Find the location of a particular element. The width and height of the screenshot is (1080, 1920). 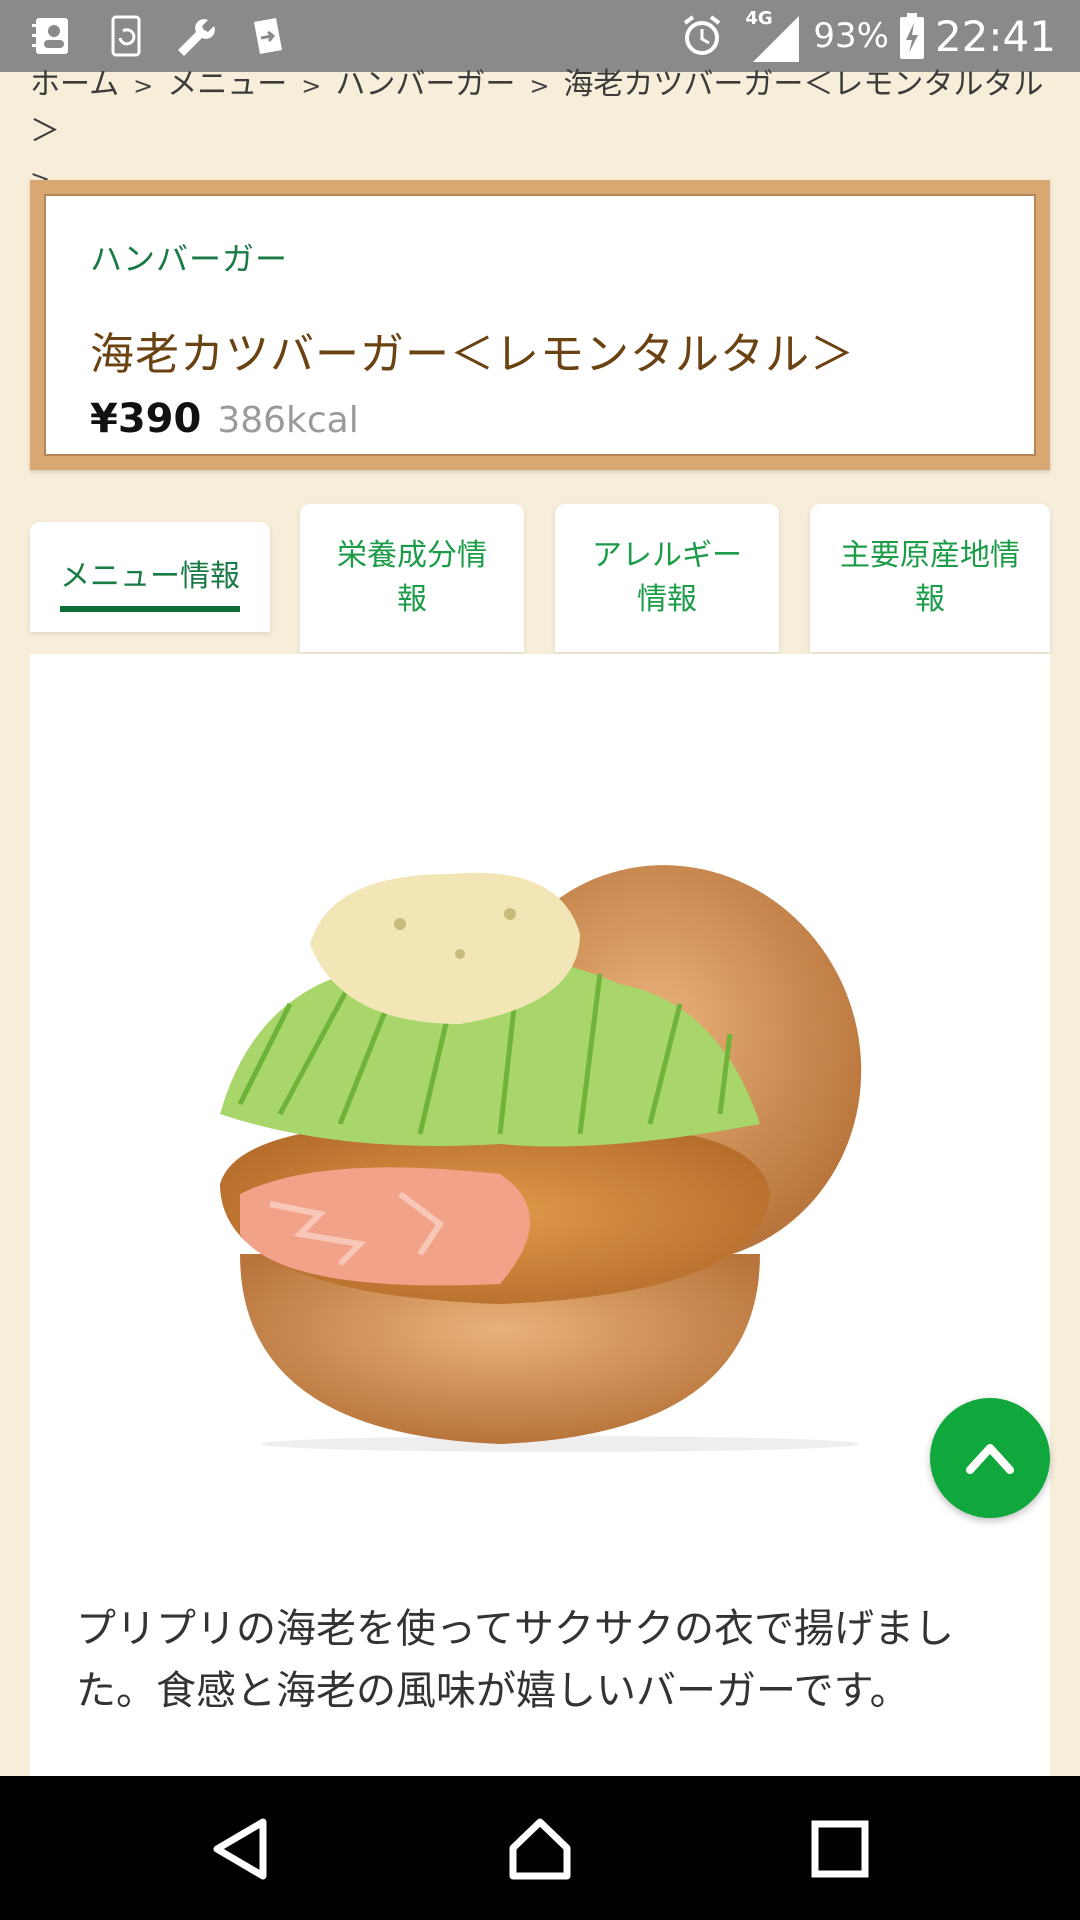

product-price: ¥390 is located at coordinates (146, 419).